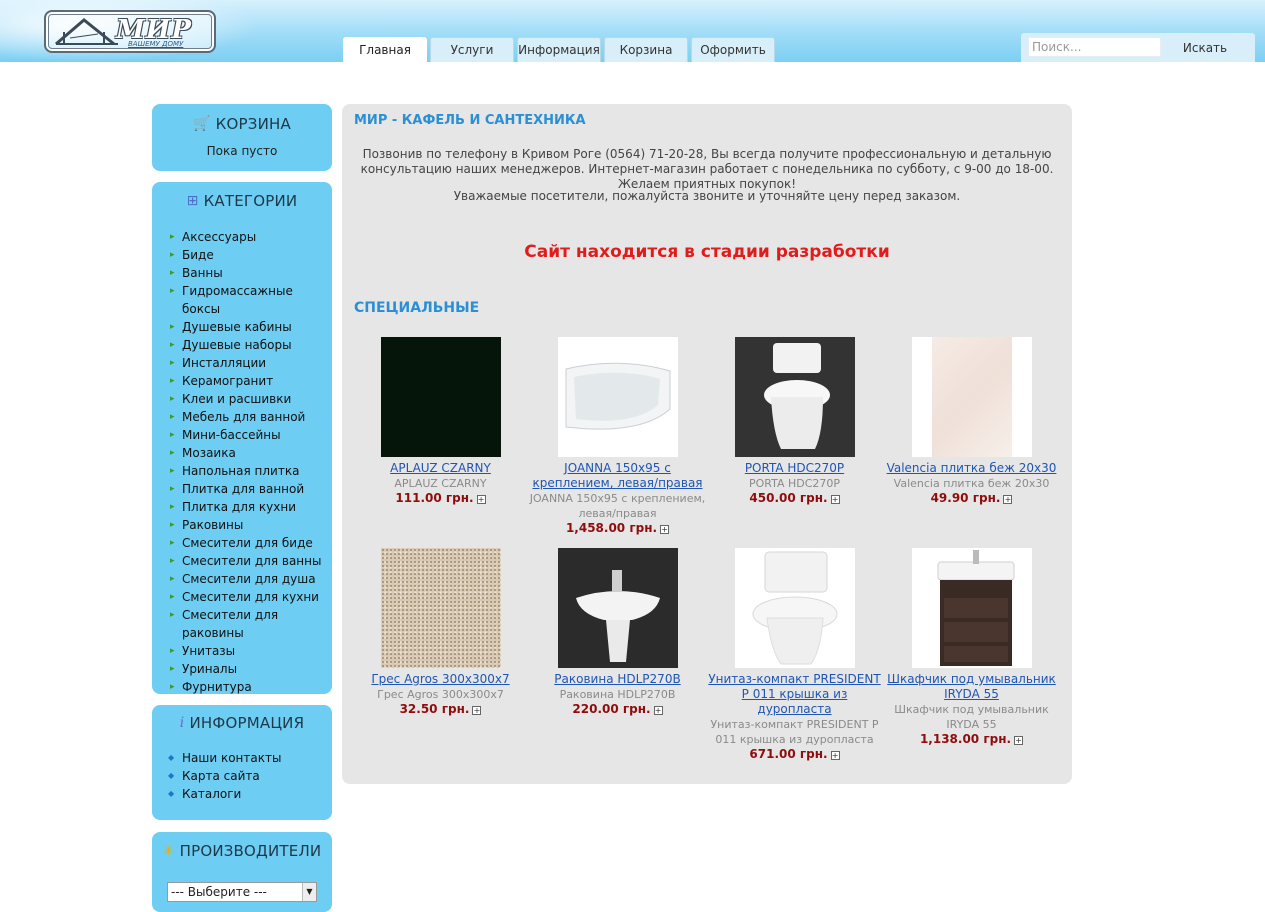  What do you see at coordinates (472, 49) in the screenshot?
I see `tab-services: Услуги` at bounding box center [472, 49].